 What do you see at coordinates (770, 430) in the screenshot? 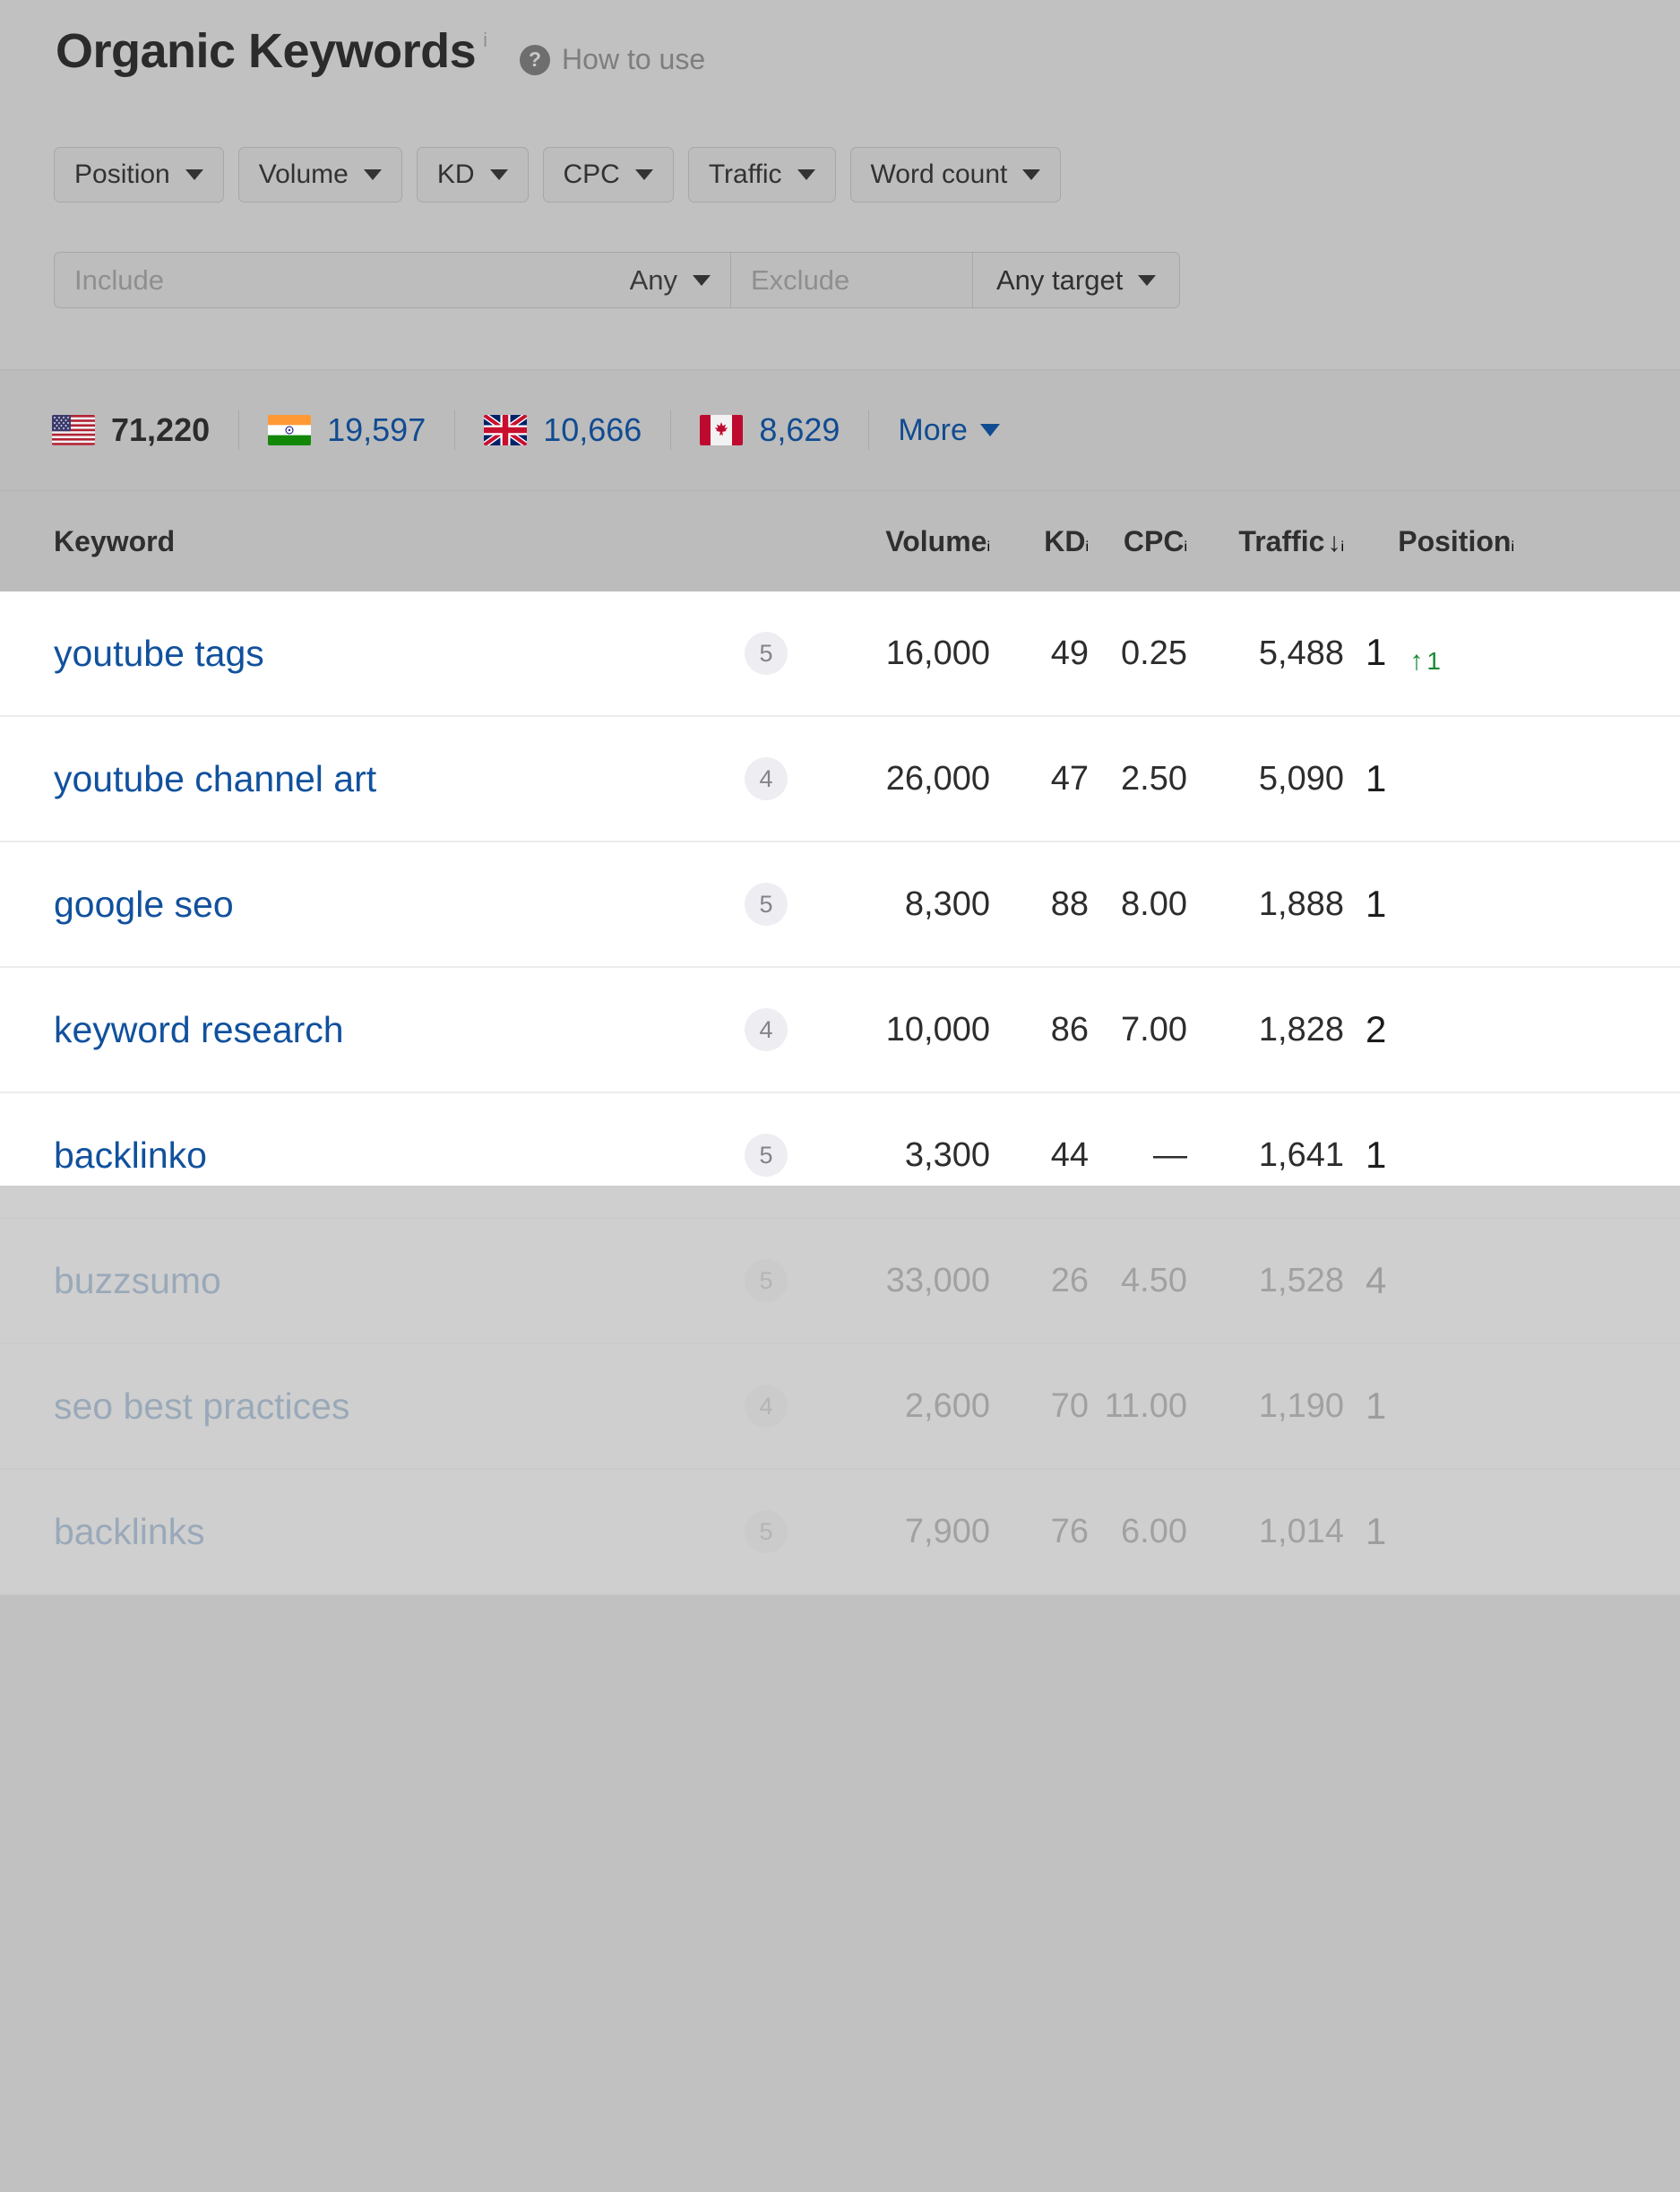
I see `country-filter-canada: 8,629` at bounding box center [770, 430].